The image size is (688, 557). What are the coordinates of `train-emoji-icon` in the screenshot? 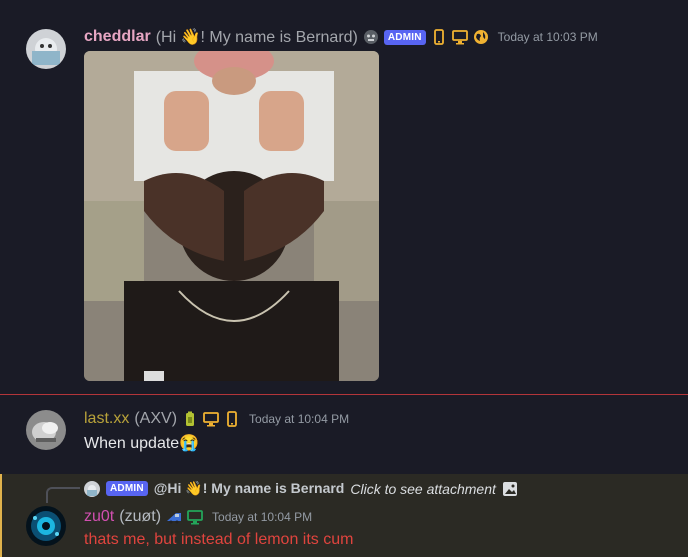 It's located at (174, 517).